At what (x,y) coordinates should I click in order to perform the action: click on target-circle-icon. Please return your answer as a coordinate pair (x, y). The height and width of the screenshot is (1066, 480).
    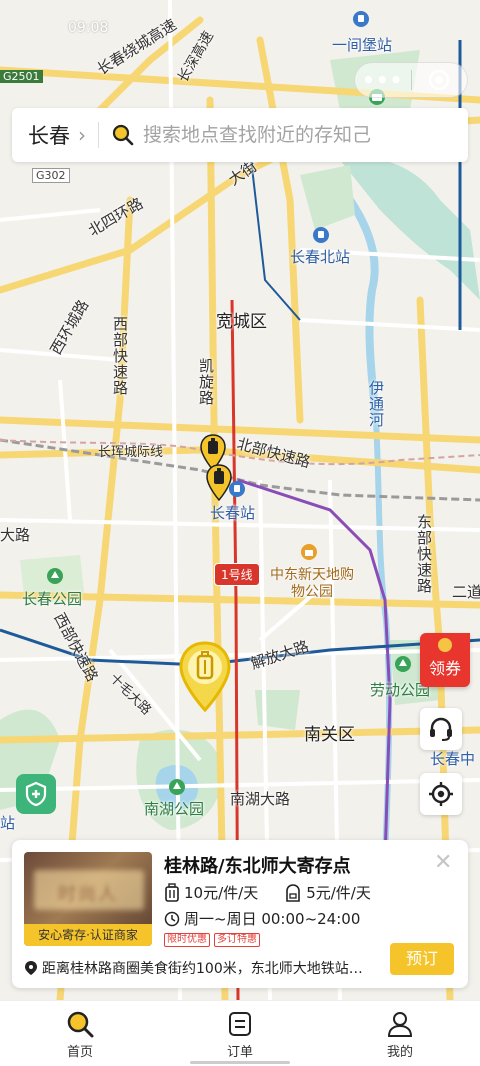
    Looking at the image, I should click on (439, 80).